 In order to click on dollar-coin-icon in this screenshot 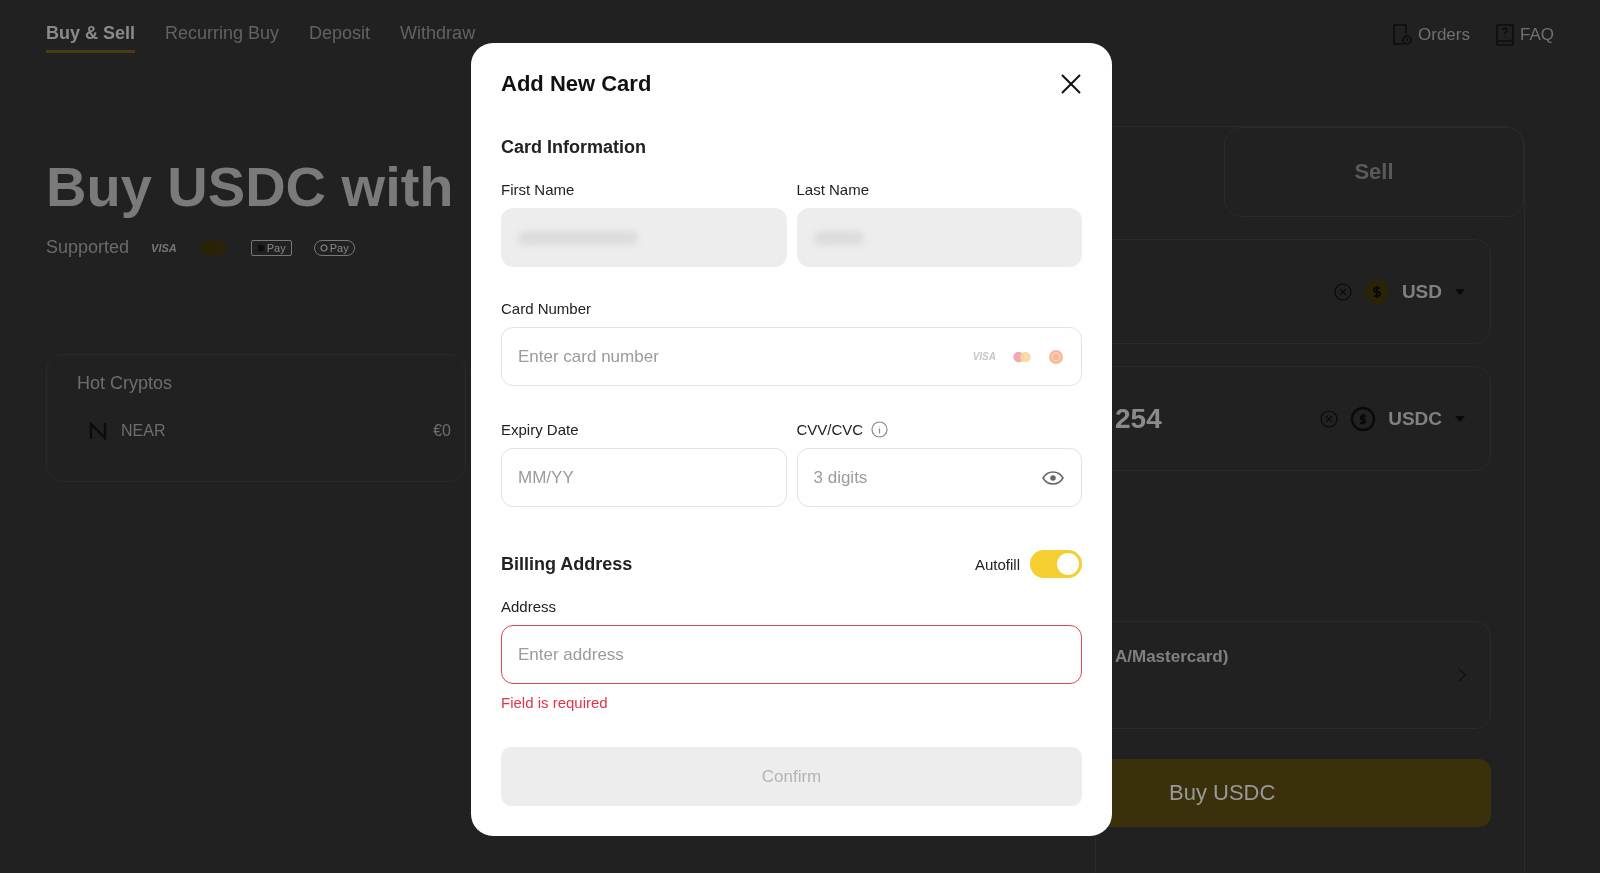, I will do `click(1376, 291)`.